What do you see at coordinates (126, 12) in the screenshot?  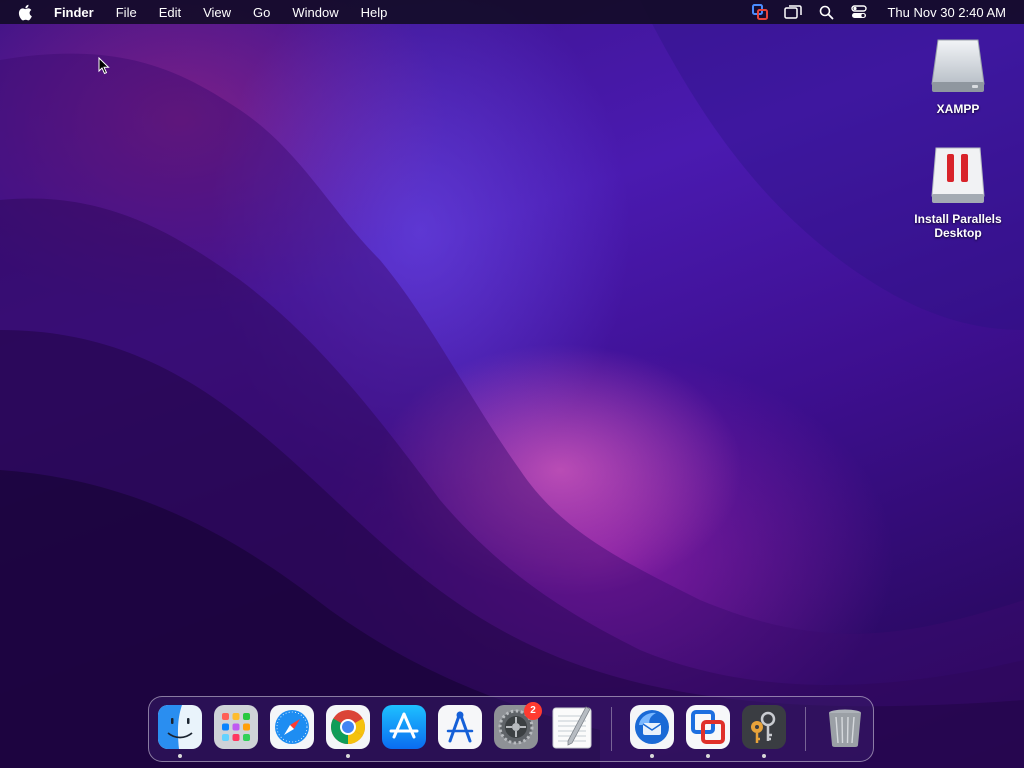 I see `menu-file: File` at bounding box center [126, 12].